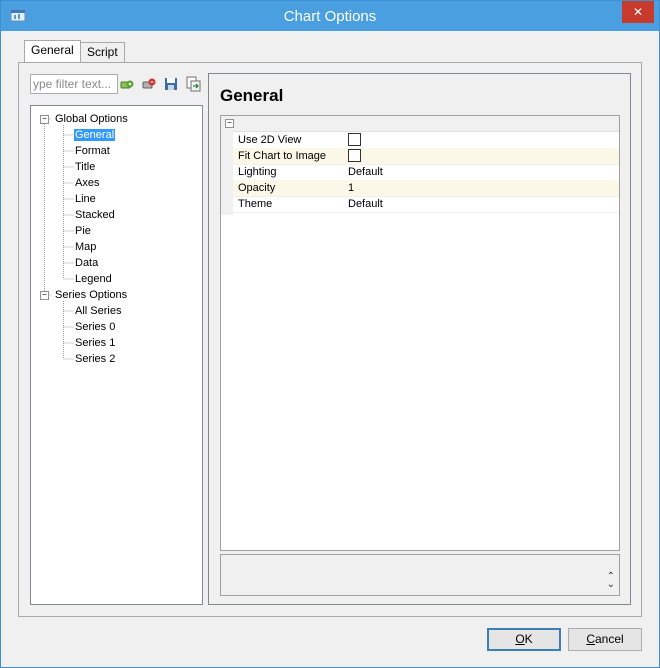 Image resolution: width=660 pixels, height=668 pixels. What do you see at coordinates (85, 199) in the screenshot?
I see `tree-item-line: Line` at bounding box center [85, 199].